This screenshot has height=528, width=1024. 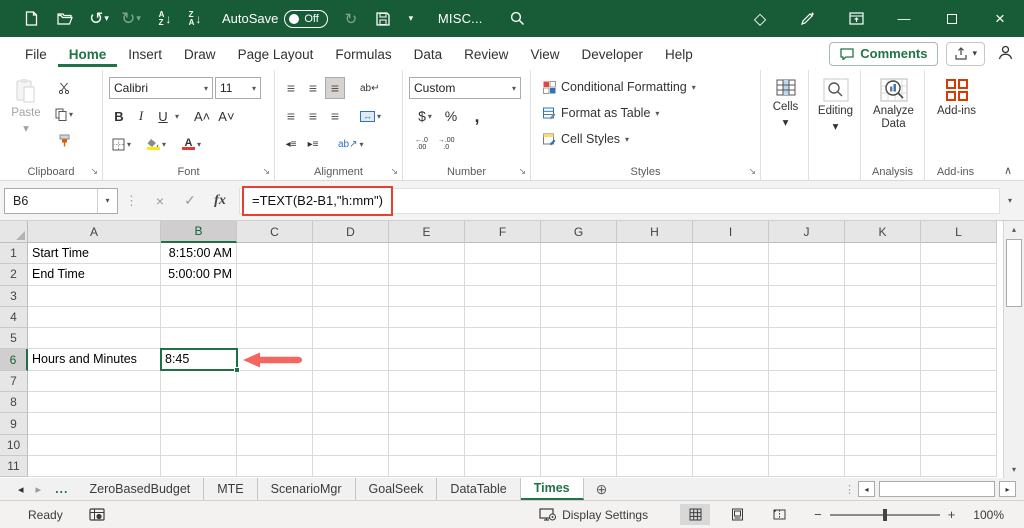 I want to click on cell-B3, so click(x=199, y=296).